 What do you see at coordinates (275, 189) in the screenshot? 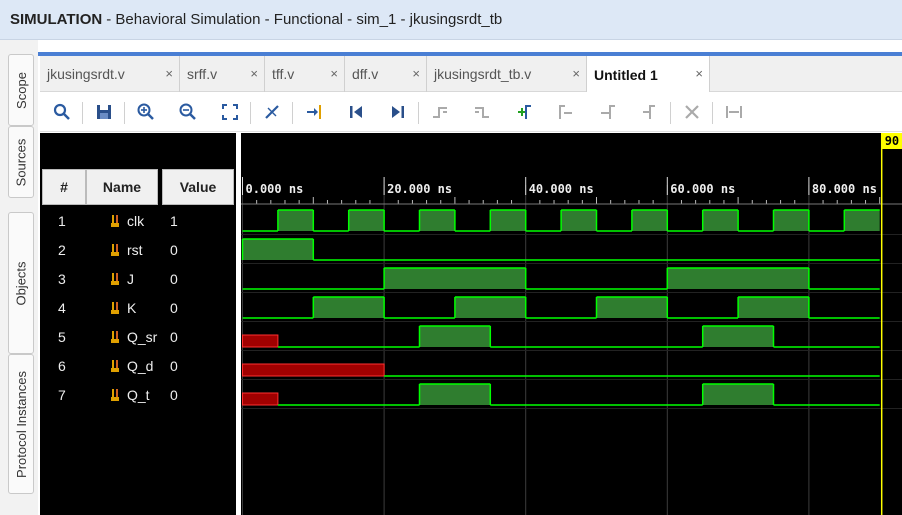
I see `time-tick-label: 0.000 ns` at bounding box center [275, 189].